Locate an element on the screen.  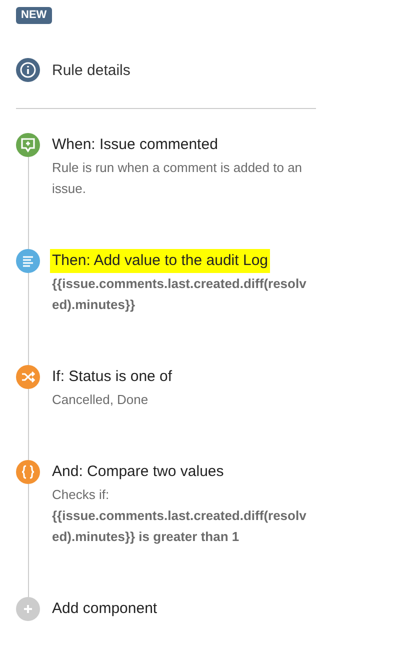
step-title: When: Issue commented is located at coordinates (135, 145).